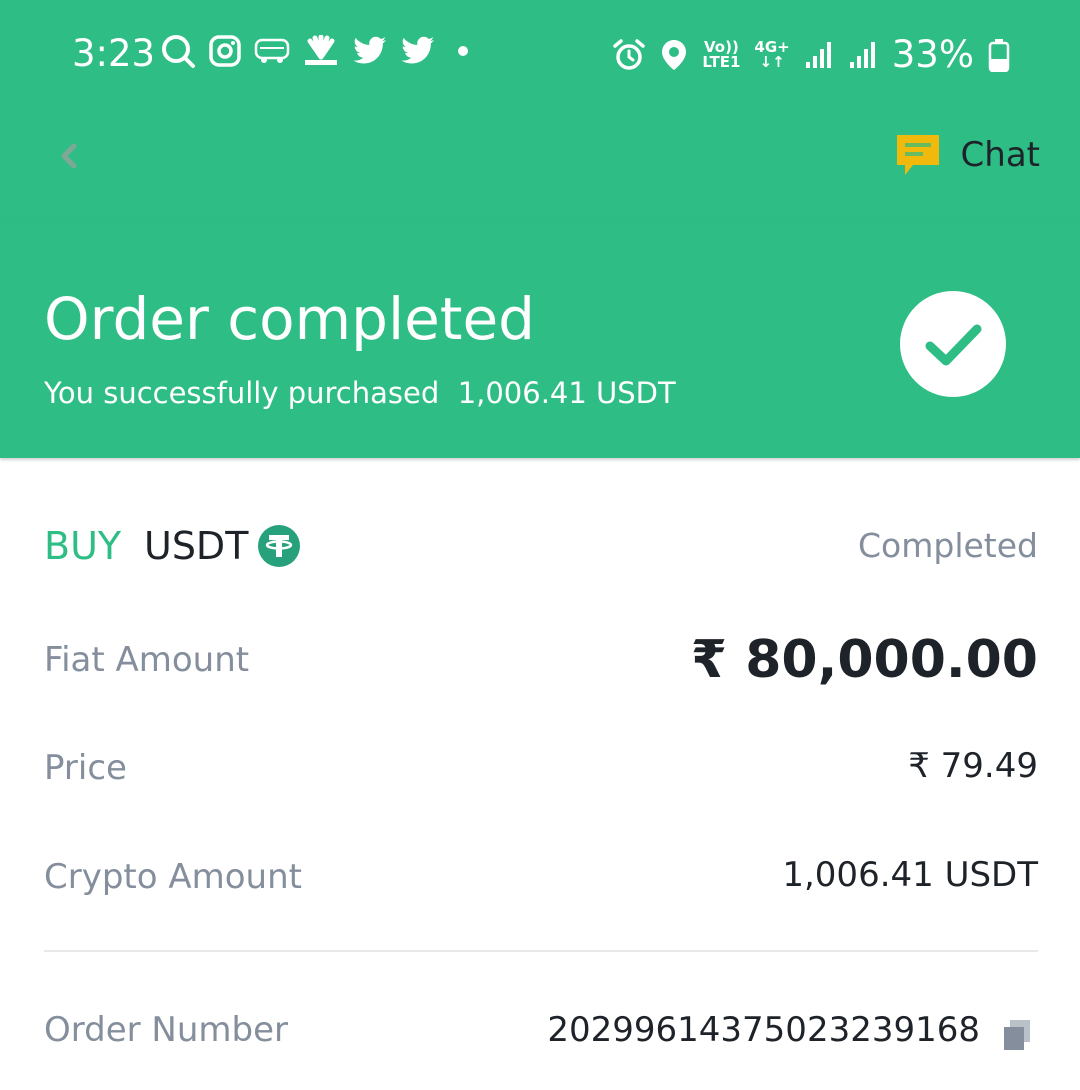 This screenshot has width=1080, height=1090. Describe the element at coordinates (541, 660) in the screenshot. I see `fiat-amount-row: Fiat Amount ₹ 80,000.00` at that location.